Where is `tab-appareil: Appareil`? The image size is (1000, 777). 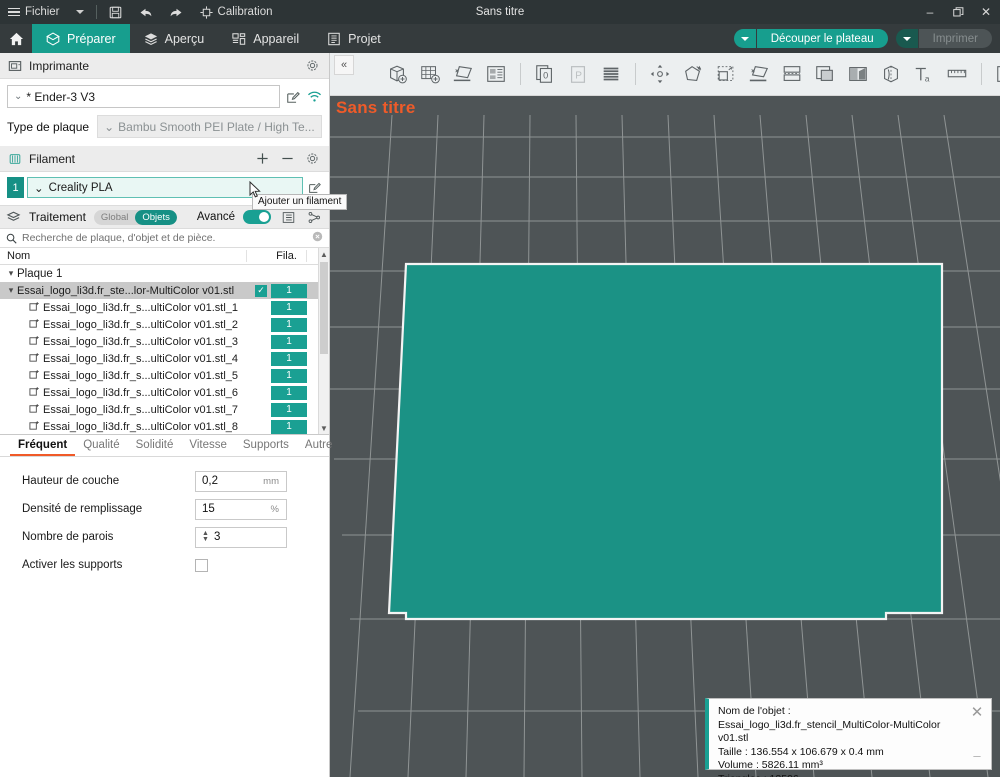
tab-appareil: Appareil is located at coordinates (265, 38).